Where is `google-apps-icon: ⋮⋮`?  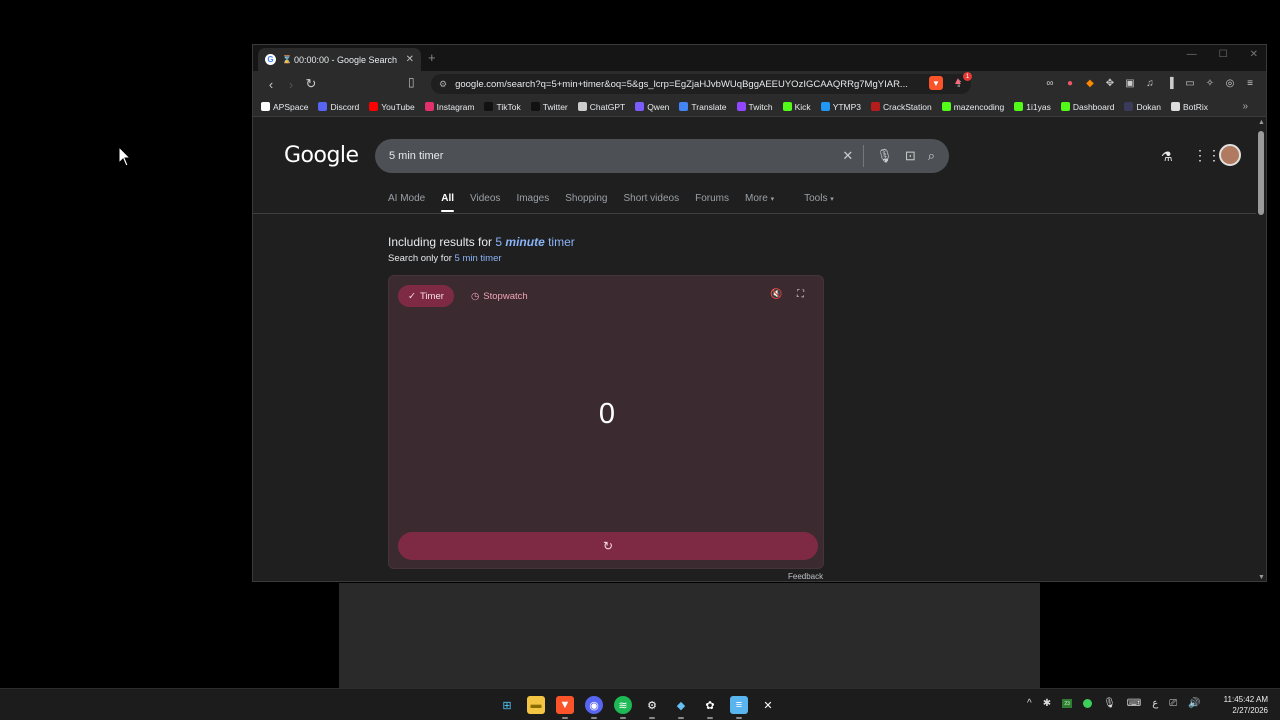 google-apps-icon: ⋮⋮ is located at coordinates (1207, 155).